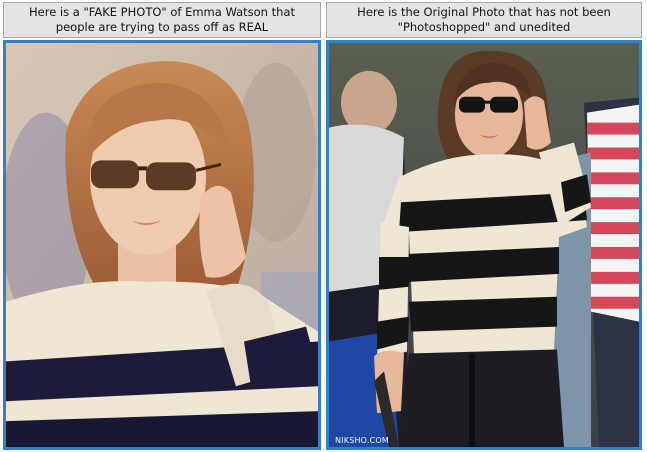 The height and width of the screenshot is (452, 647). What do you see at coordinates (362, 440) in the screenshot?
I see `watermark-text: NIKSHO.COM` at bounding box center [362, 440].